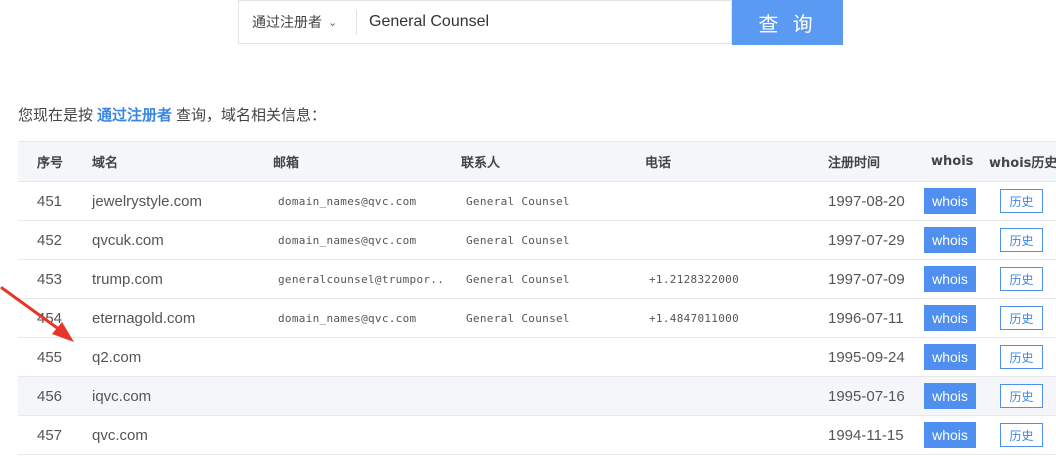 The width and height of the screenshot is (1056, 457). I want to click on header-contact: 联系人, so click(481, 163).